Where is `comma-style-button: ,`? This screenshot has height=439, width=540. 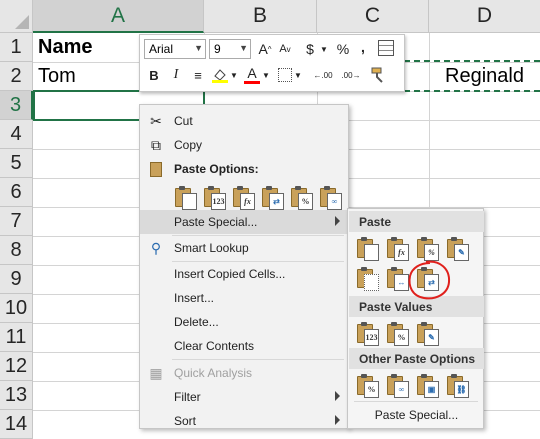
comma-style-button: , is located at coordinates (363, 47).